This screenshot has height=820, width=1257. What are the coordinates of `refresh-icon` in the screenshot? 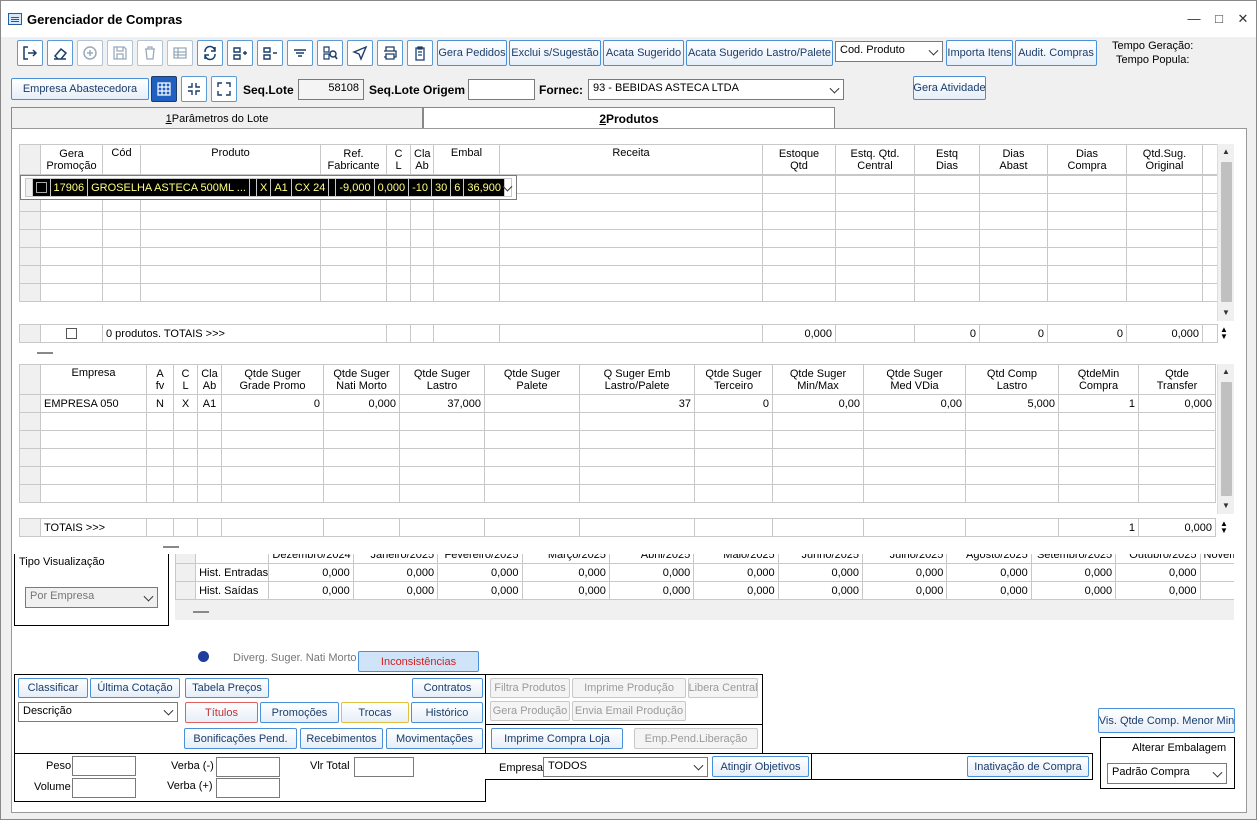 It's located at (210, 53).